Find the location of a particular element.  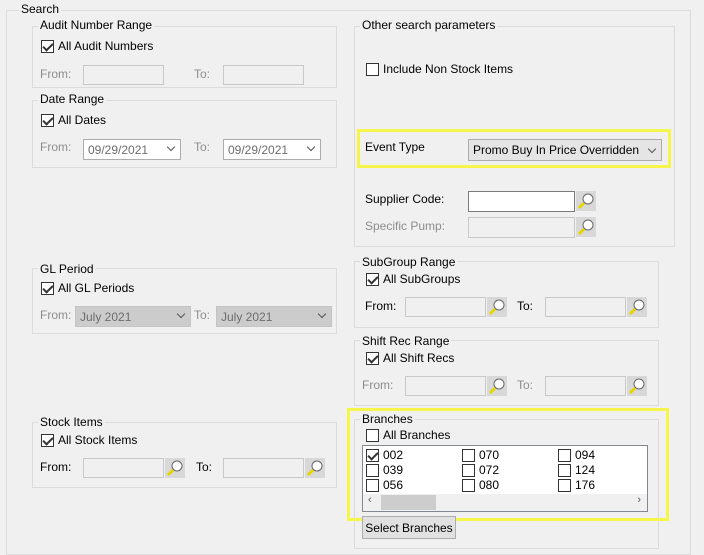

shift-title: Shift Rec Range is located at coordinates (406, 341).